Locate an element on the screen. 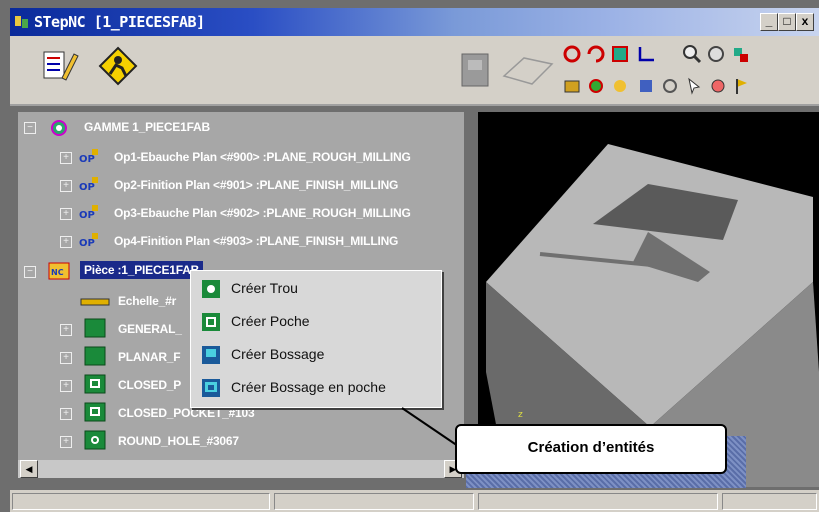 The width and height of the screenshot is (819, 512). pointer-icon is located at coordinates (694, 86).